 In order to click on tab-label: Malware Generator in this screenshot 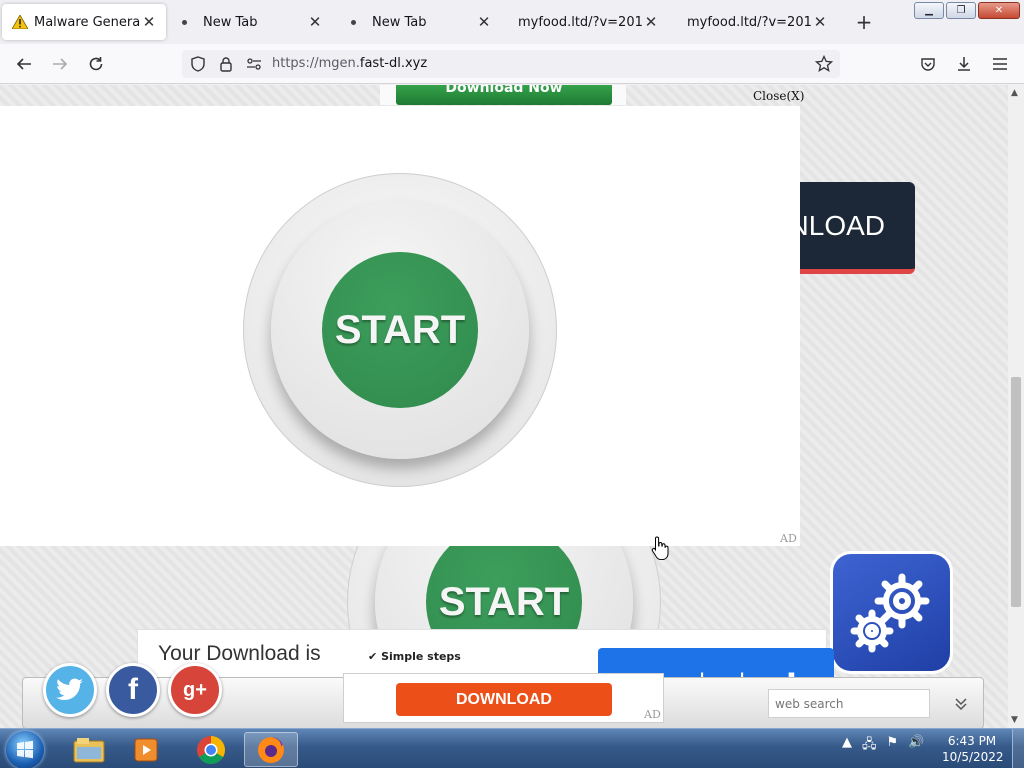, I will do `click(87, 22)`.